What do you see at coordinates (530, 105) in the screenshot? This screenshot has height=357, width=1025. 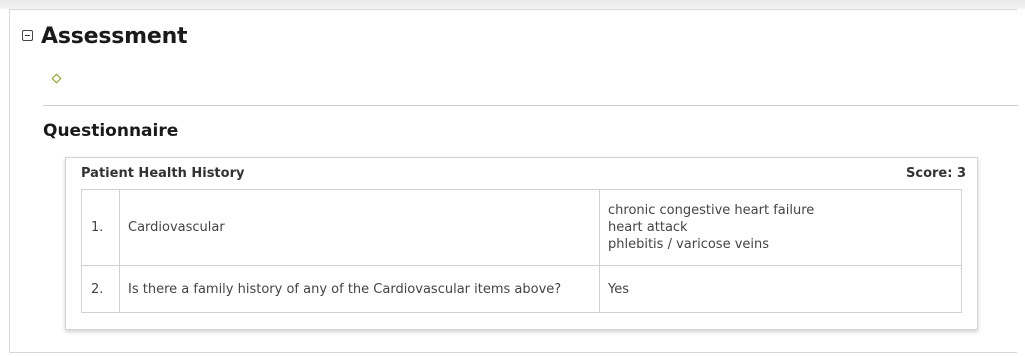 I see `divider` at bounding box center [530, 105].